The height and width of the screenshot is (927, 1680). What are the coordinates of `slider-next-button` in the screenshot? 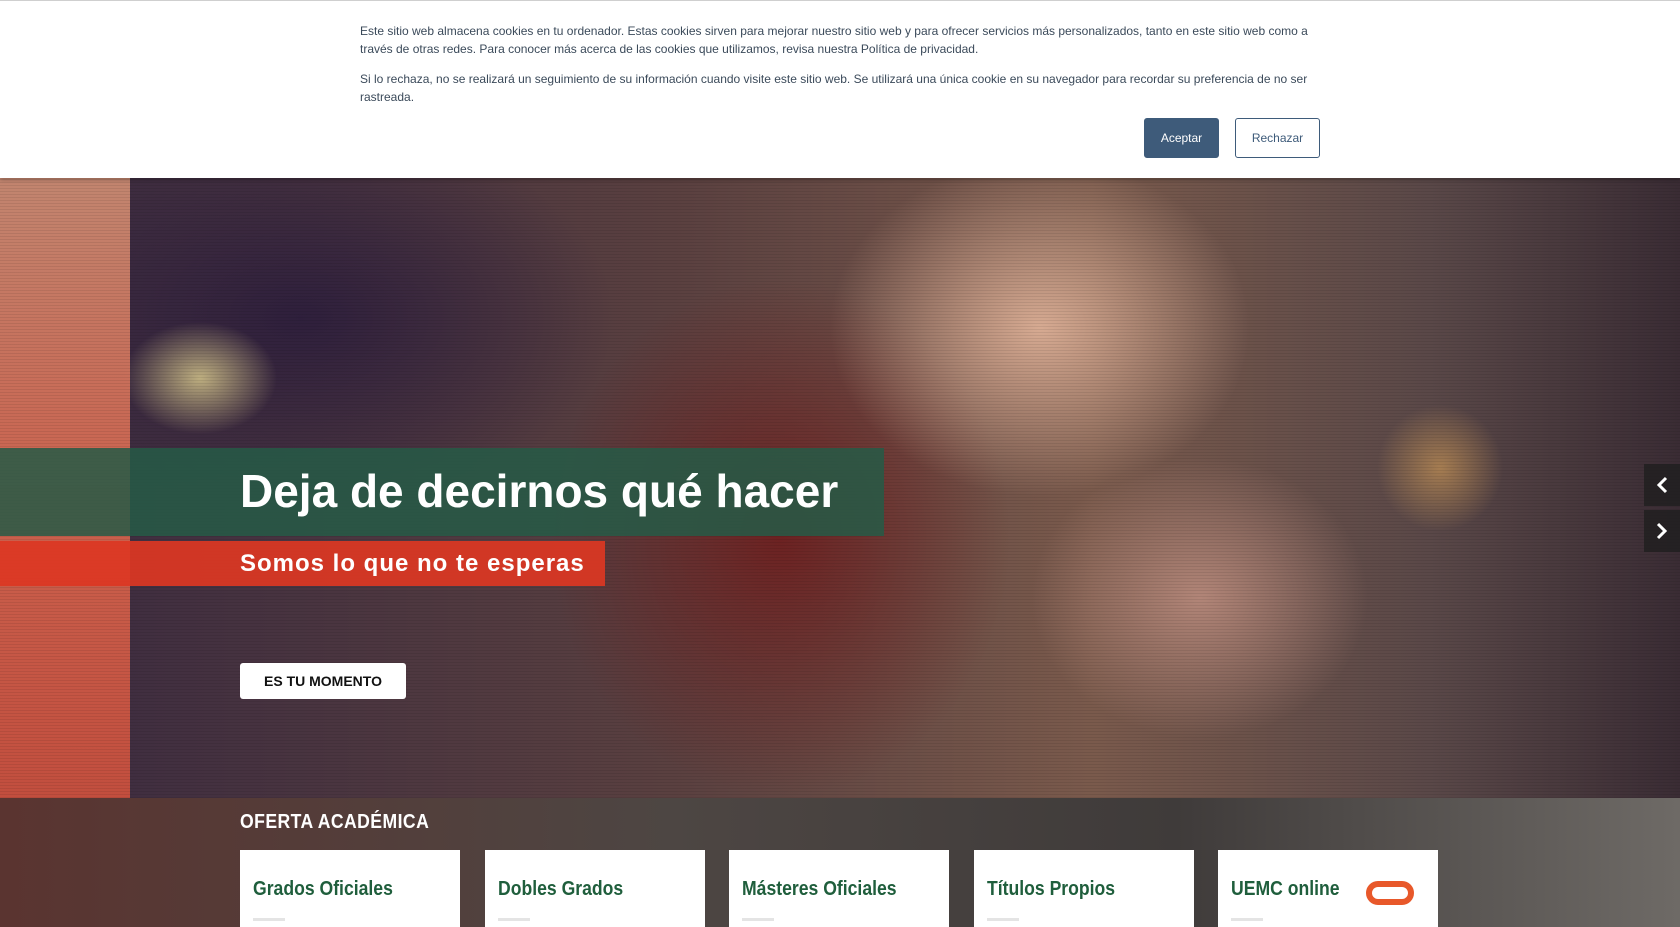 It's located at (1662, 531).